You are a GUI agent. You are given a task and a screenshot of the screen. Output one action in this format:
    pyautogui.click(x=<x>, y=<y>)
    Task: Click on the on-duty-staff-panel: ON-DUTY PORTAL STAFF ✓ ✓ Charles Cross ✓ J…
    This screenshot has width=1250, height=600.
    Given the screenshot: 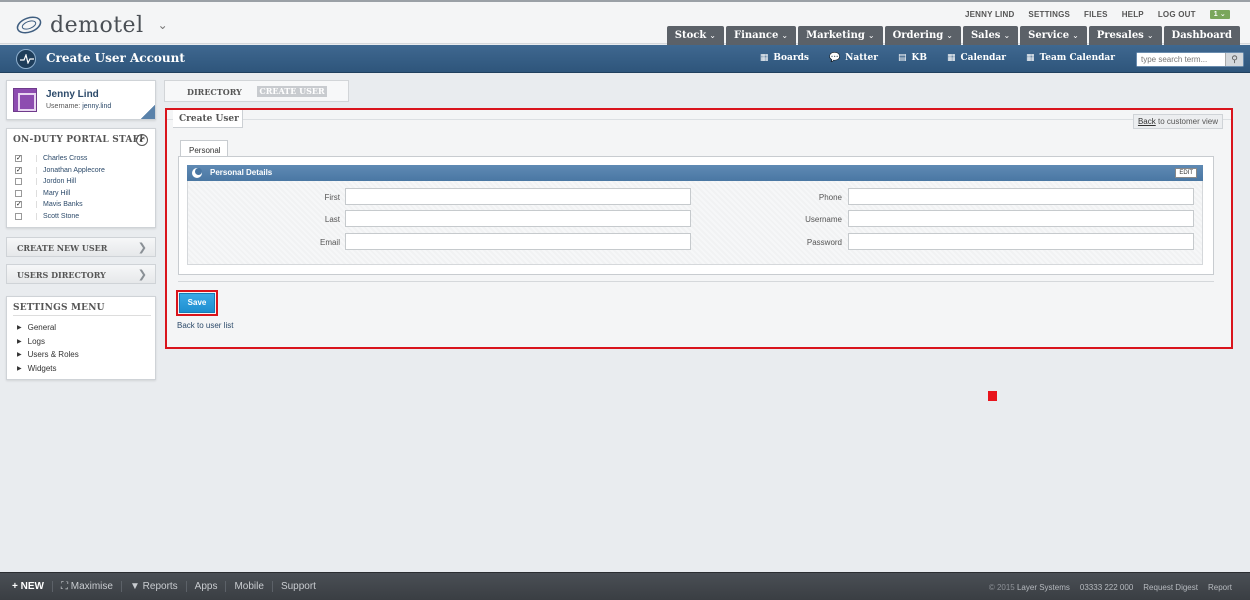 What is the action you would take?
    pyautogui.click(x=81, y=178)
    